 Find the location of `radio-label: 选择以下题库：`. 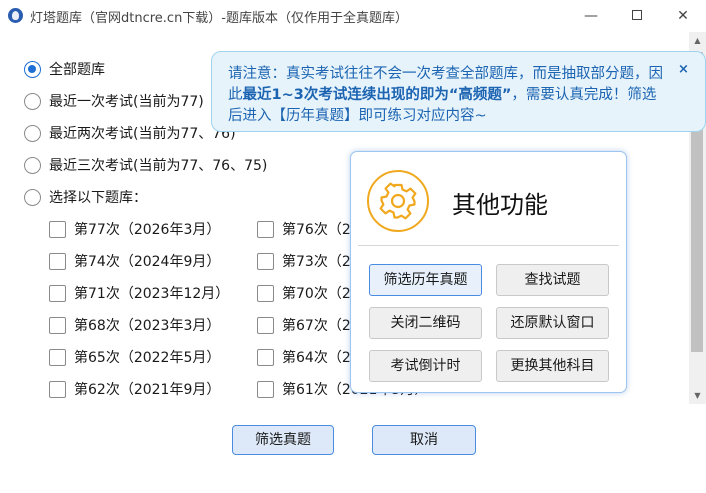

radio-label: 选择以下题库： is located at coordinates (98, 198).